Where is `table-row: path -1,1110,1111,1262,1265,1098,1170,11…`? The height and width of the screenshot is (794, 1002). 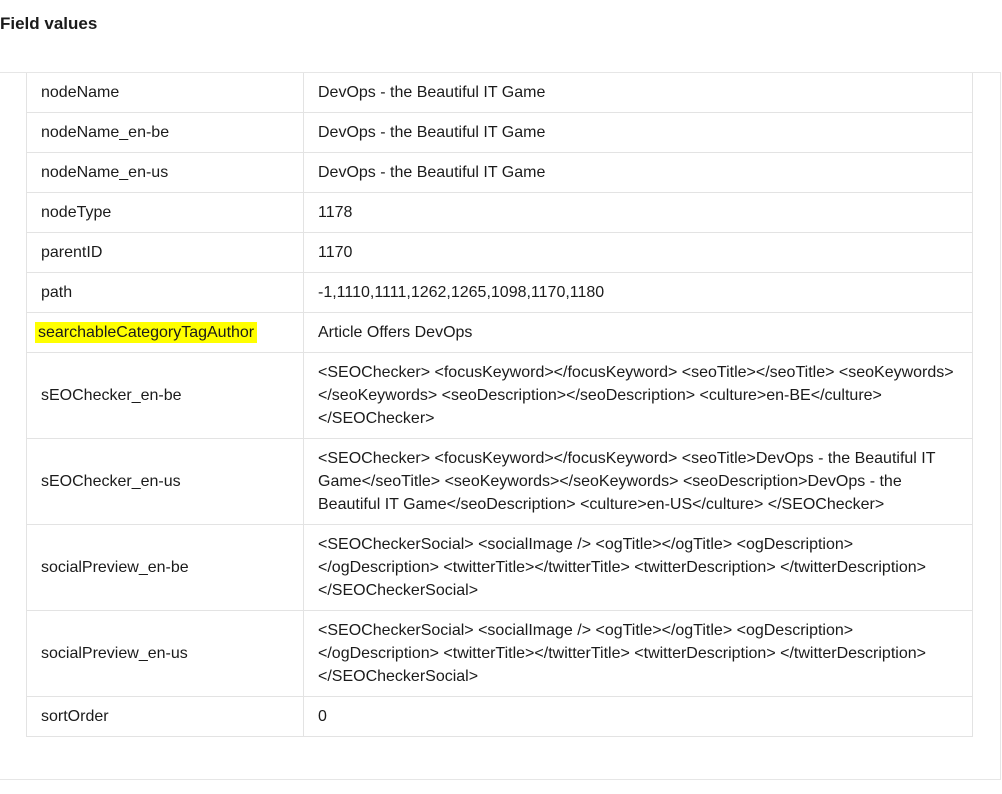 table-row: path -1,1110,1111,1262,1265,1098,1170,11… is located at coordinates (499, 292).